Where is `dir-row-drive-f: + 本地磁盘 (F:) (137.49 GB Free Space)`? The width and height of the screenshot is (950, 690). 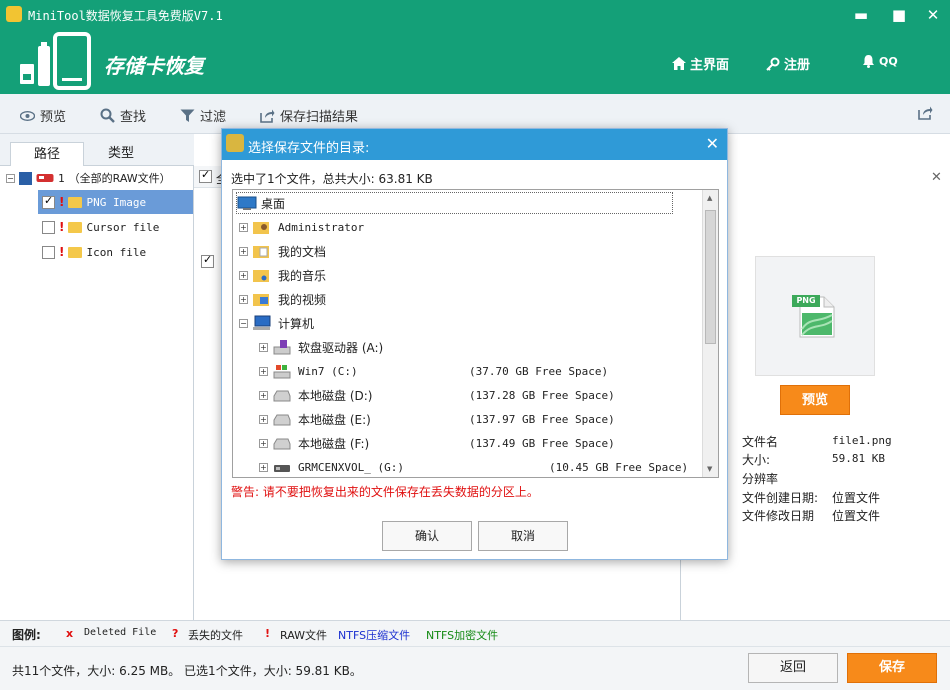
dir-row-drive-f: + 本地磁盘 (F:) (137.49 GB Free Space) is located at coordinates (479, 443).